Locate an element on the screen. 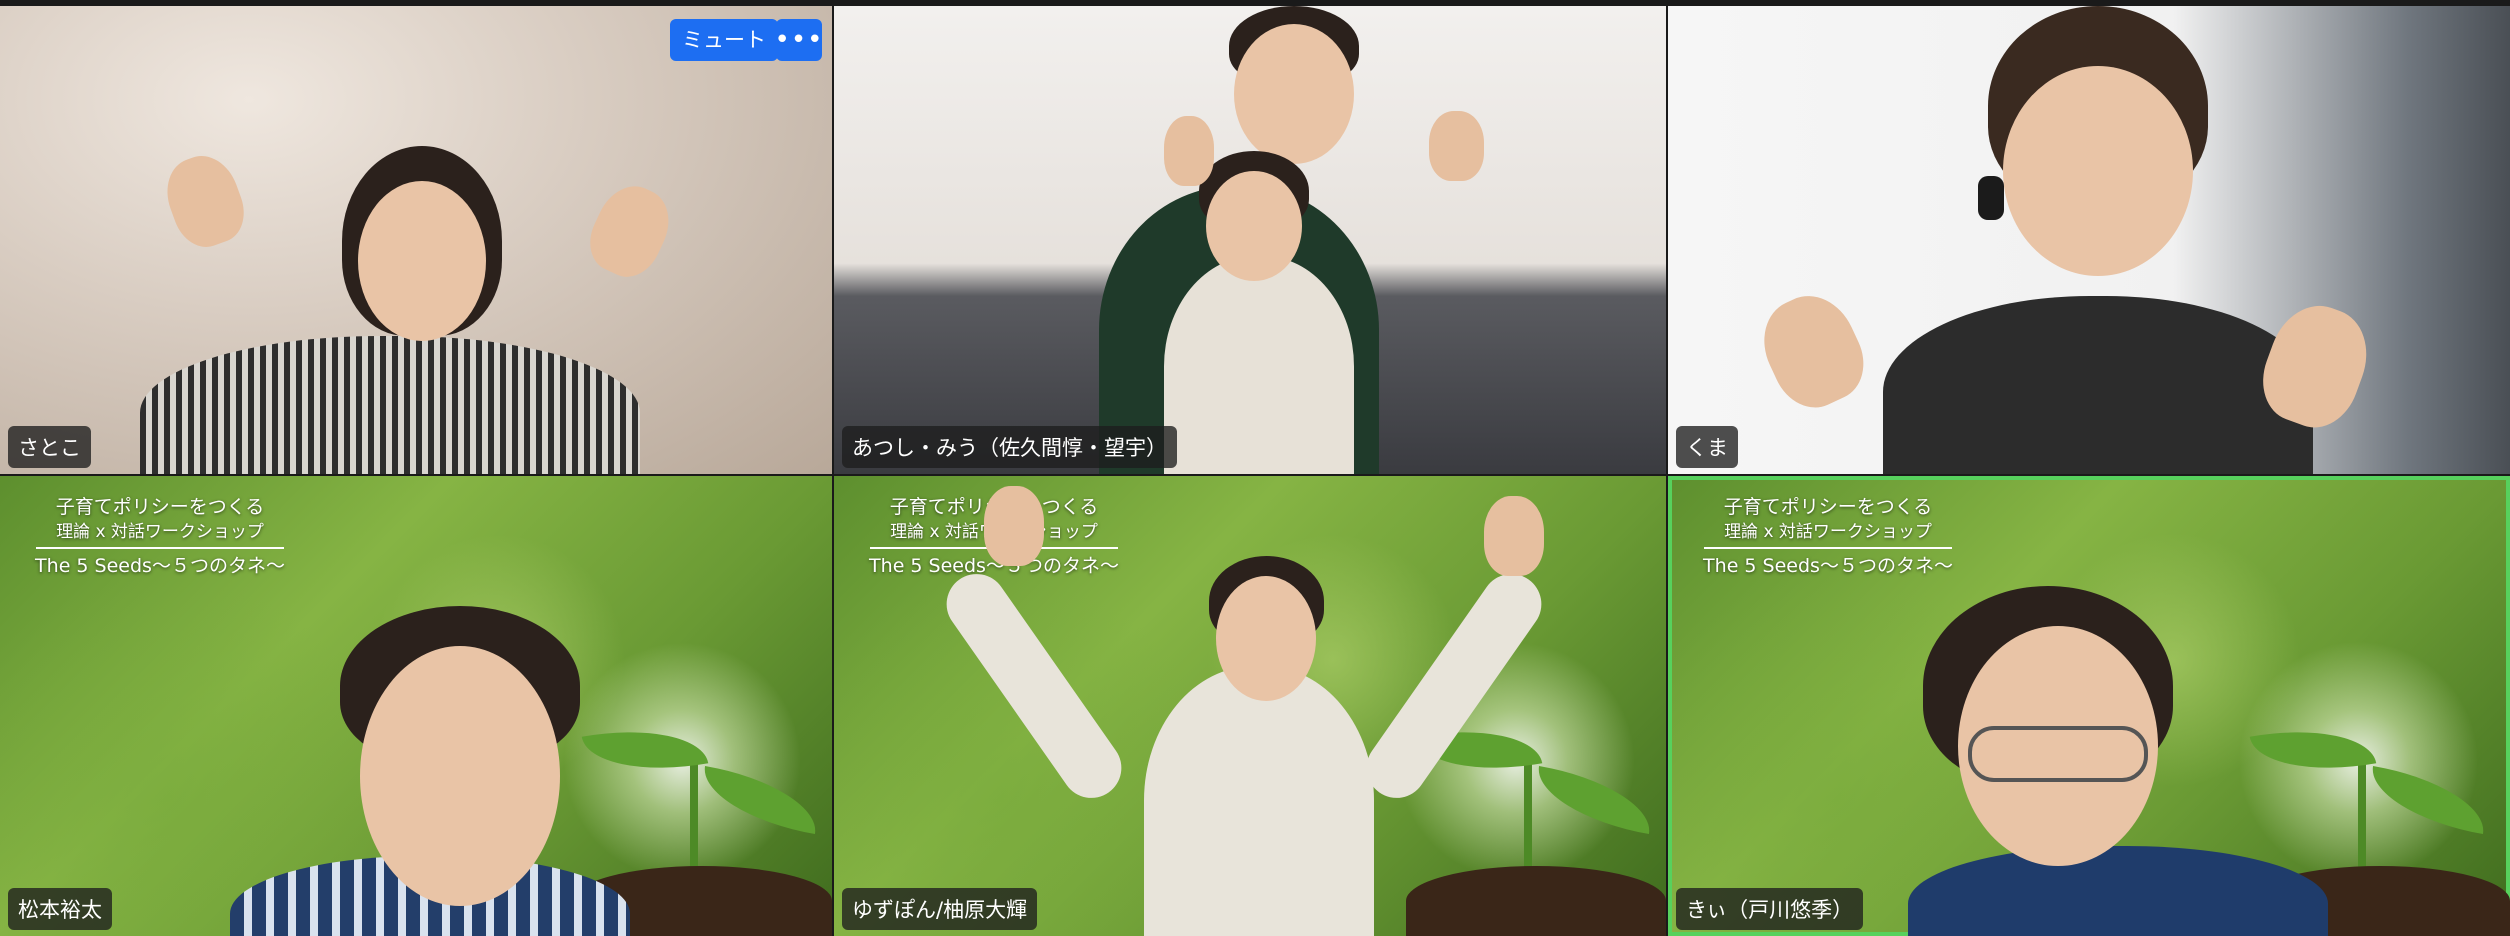  mute-button: ミュート is located at coordinates (724, 40).